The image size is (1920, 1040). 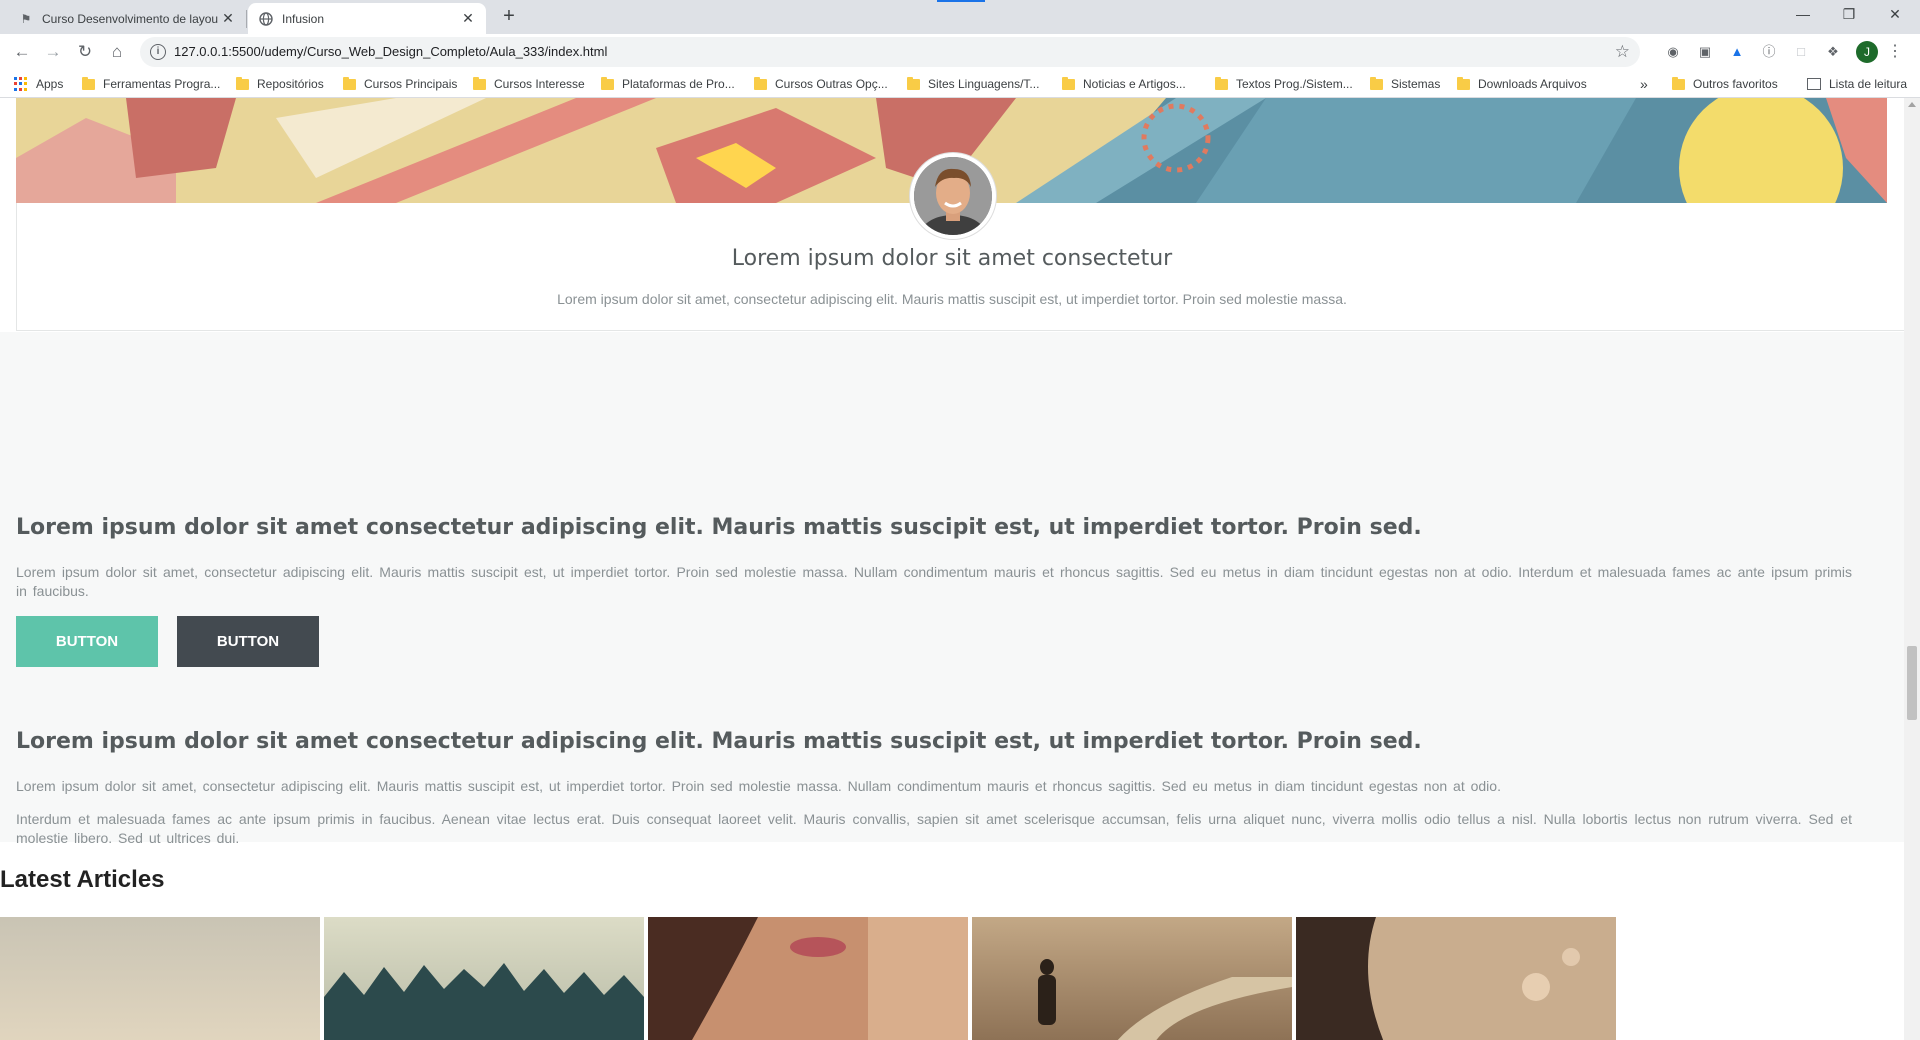 What do you see at coordinates (1814, 84) in the screenshot?
I see `reading-list-icon` at bounding box center [1814, 84].